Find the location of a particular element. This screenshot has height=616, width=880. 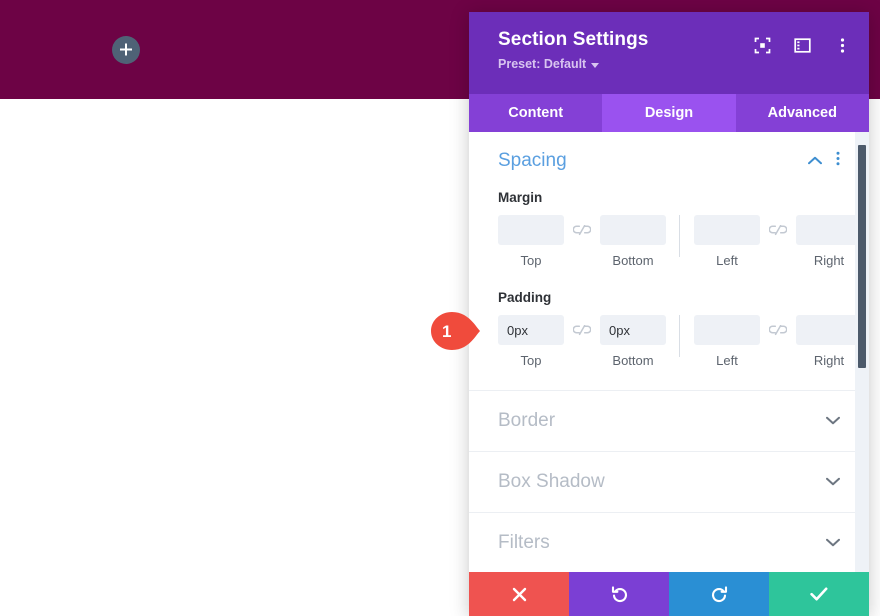

redo-icon is located at coordinates (719, 593).